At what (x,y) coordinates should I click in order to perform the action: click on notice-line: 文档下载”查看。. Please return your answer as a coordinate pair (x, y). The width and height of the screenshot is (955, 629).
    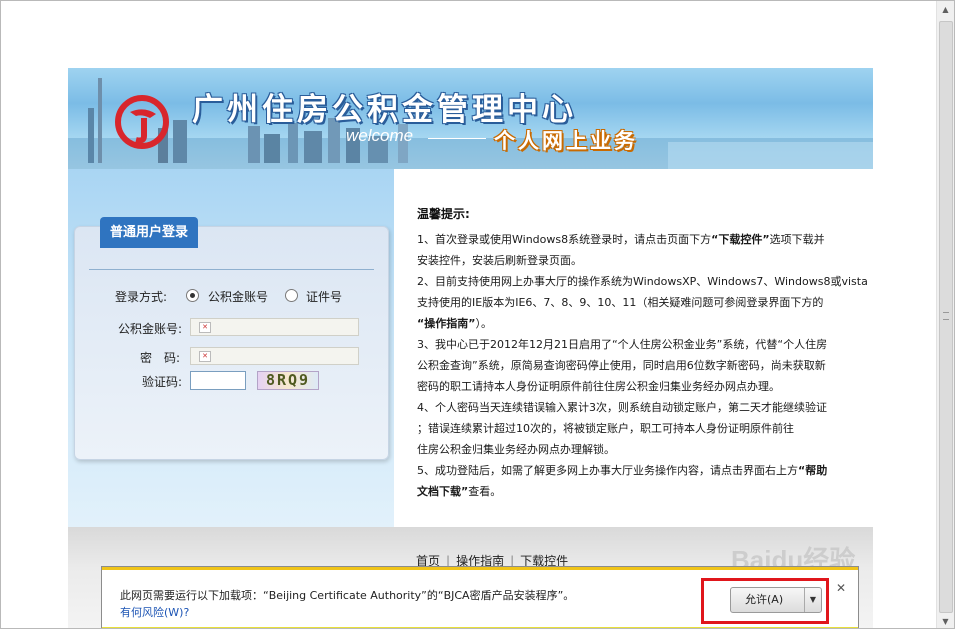
    Looking at the image, I should click on (459, 491).